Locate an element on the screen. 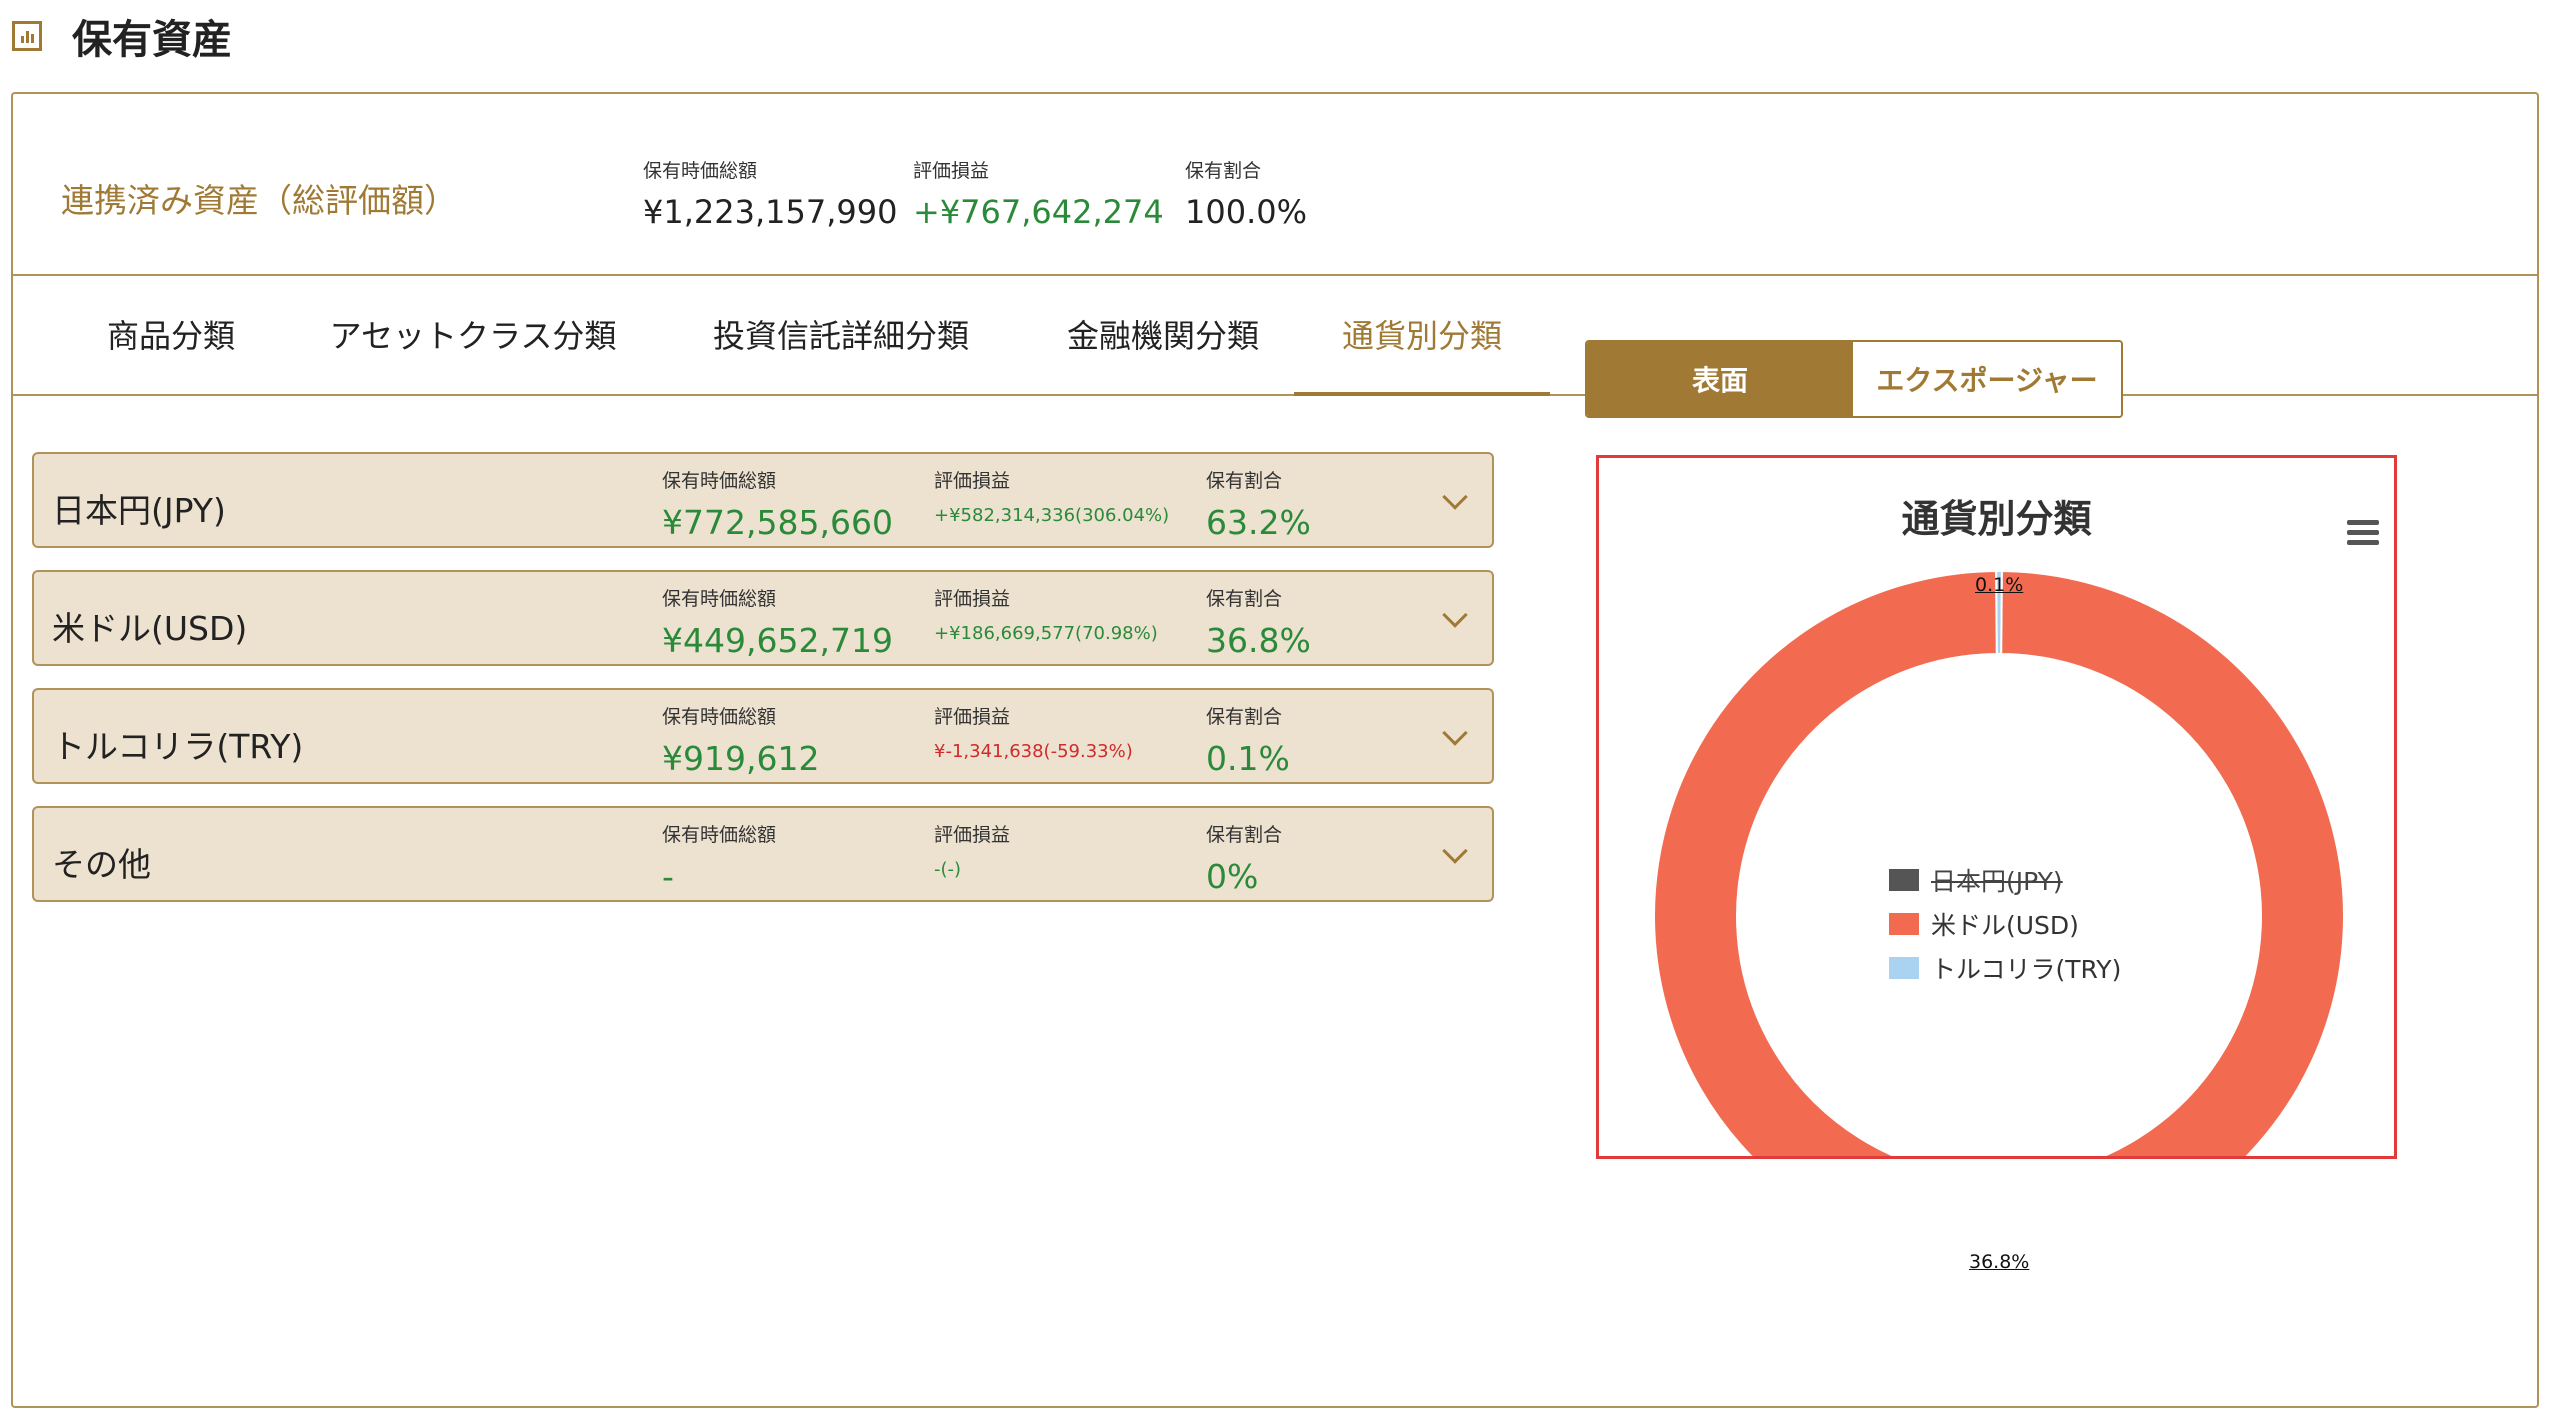 This screenshot has height=1420, width=2550. currency-name: トルコリラ(TRY) is located at coordinates (178, 746).